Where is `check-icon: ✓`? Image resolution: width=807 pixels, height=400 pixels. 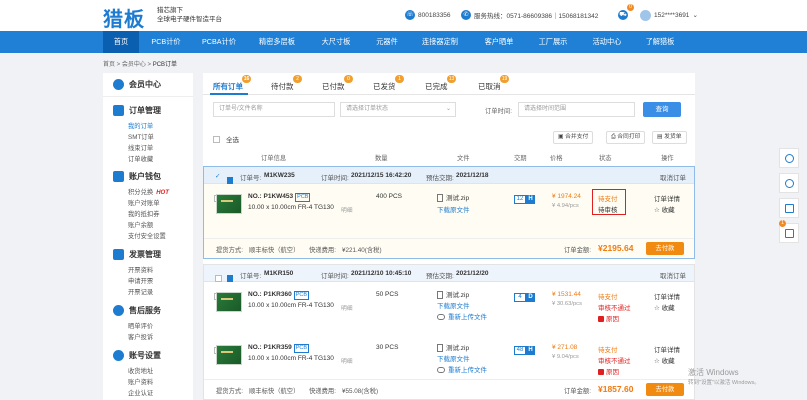
check-icon: ✓ is located at coordinates (217, 176).